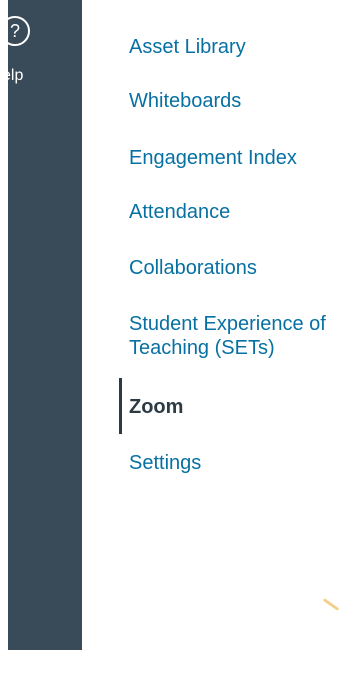 This screenshot has width=341, height=677. What do you see at coordinates (185, 101) in the screenshot?
I see `nav-item-whiteboards: Whiteboards` at bounding box center [185, 101].